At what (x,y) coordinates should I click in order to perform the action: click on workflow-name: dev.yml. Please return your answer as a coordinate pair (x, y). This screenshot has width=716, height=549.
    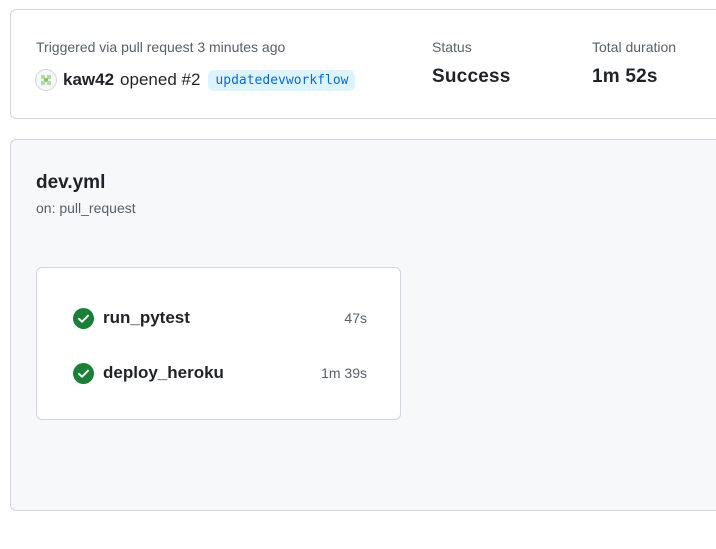
    Looking at the image, I should click on (71, 182).